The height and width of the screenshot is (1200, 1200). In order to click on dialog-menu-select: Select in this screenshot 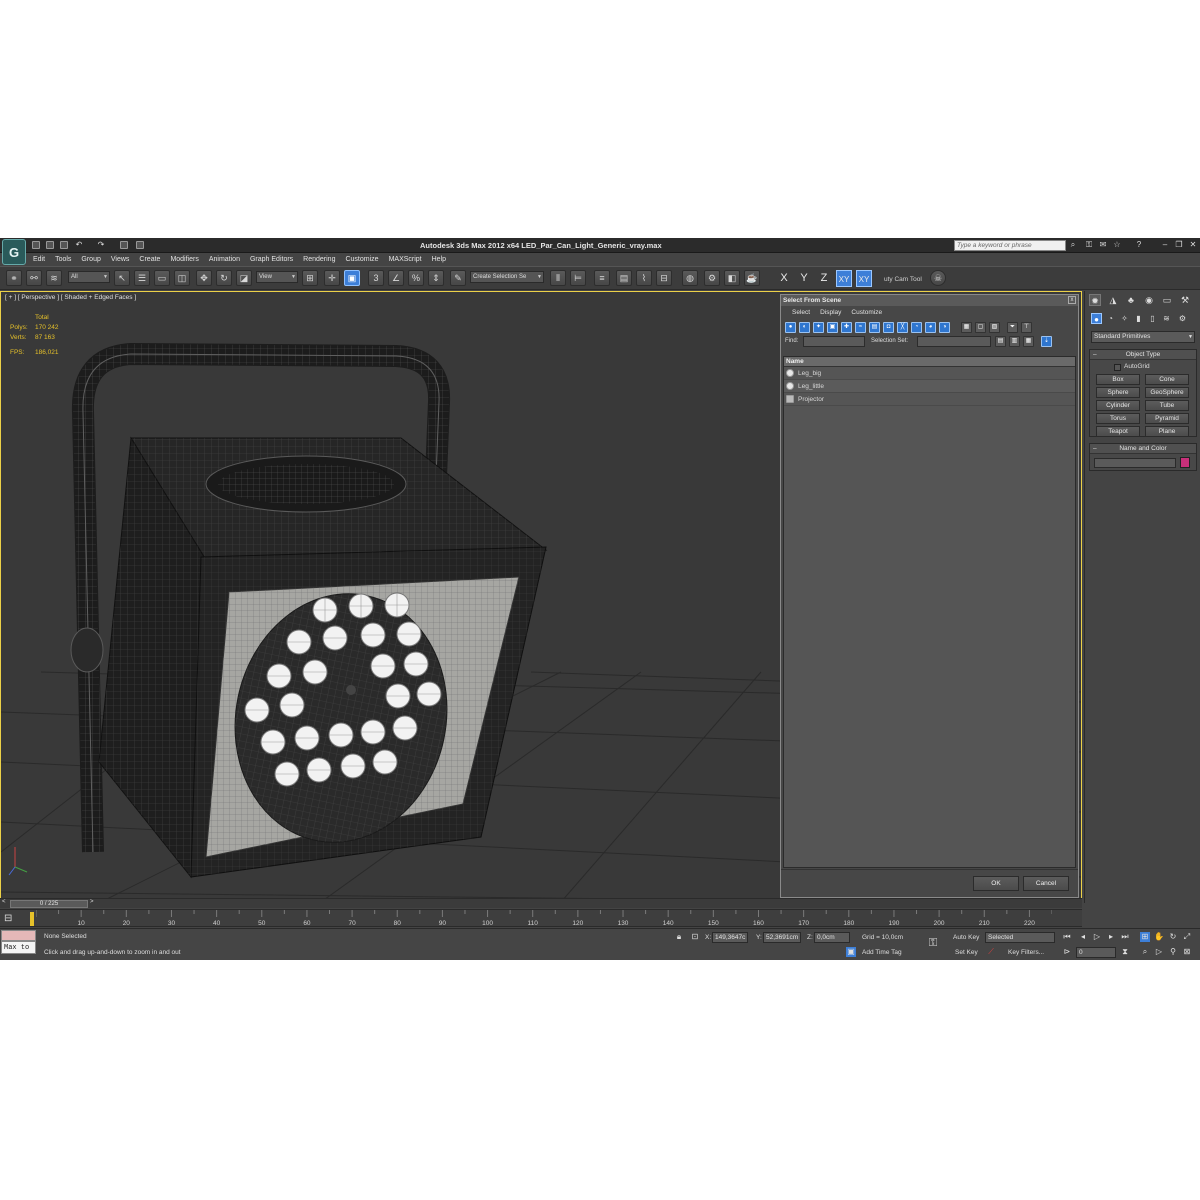, I will do `click(801, 312)`.